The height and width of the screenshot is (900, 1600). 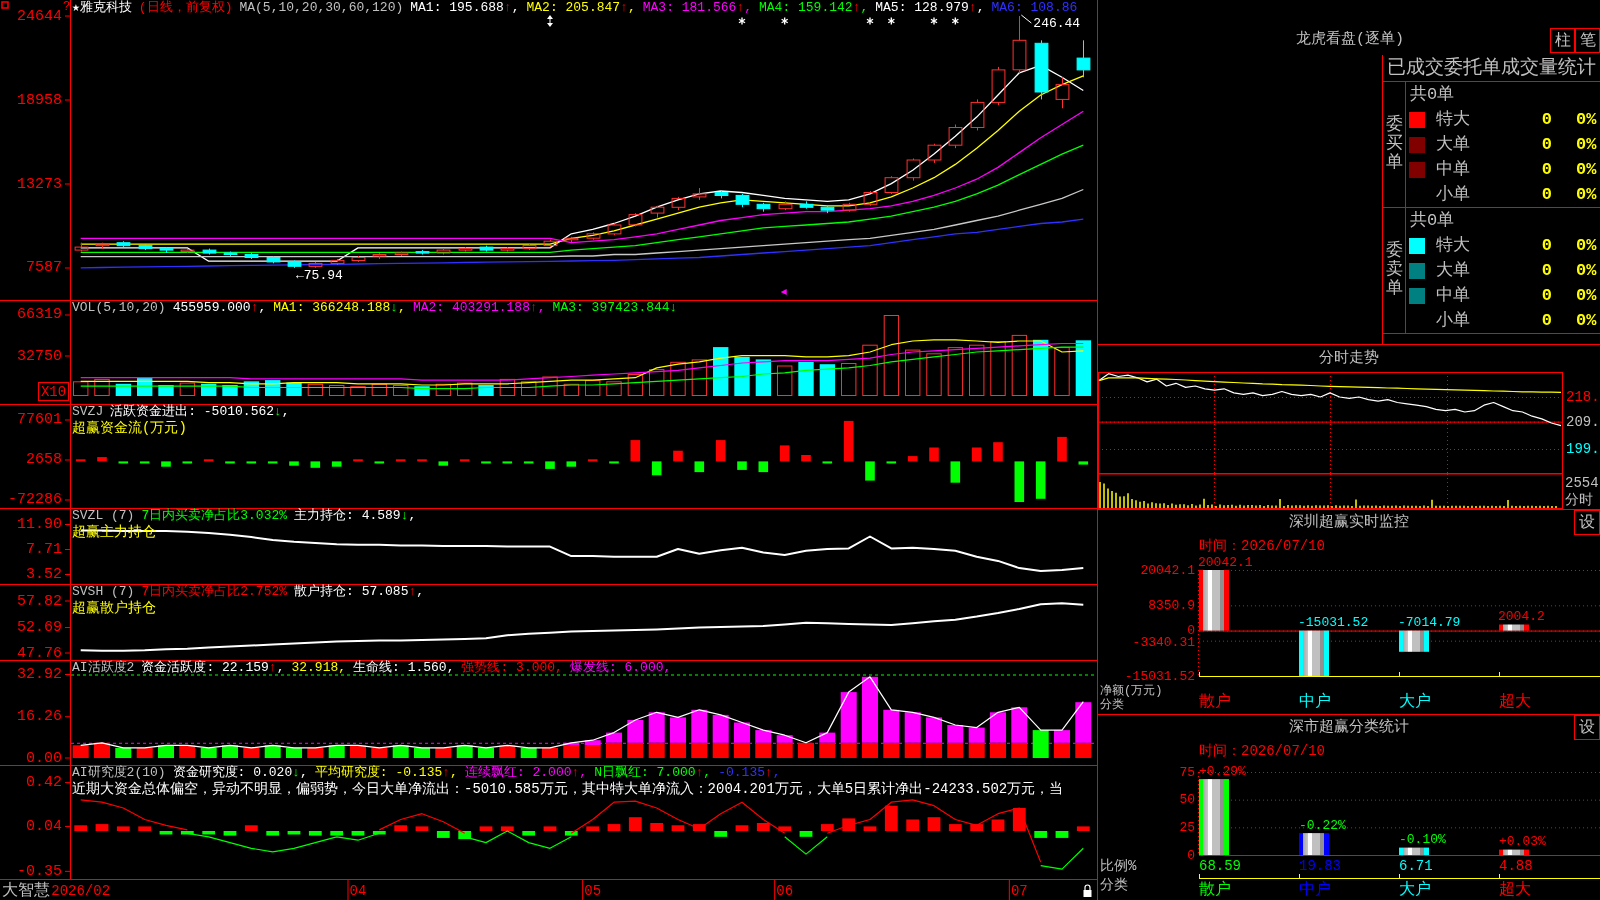 What do you see at coordinates (39, 315) in the screenshot?
I see `y-tick-label: 66319` at bounding box center [39, 315].